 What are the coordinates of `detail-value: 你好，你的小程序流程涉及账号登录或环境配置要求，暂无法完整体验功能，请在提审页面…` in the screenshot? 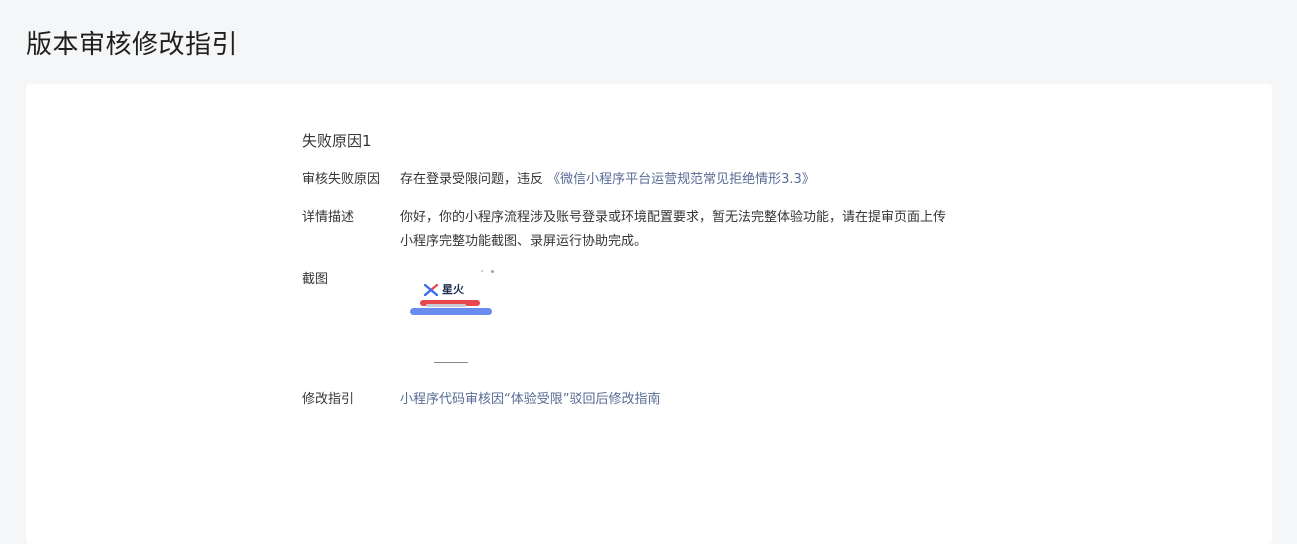 It's located at (711, 230).